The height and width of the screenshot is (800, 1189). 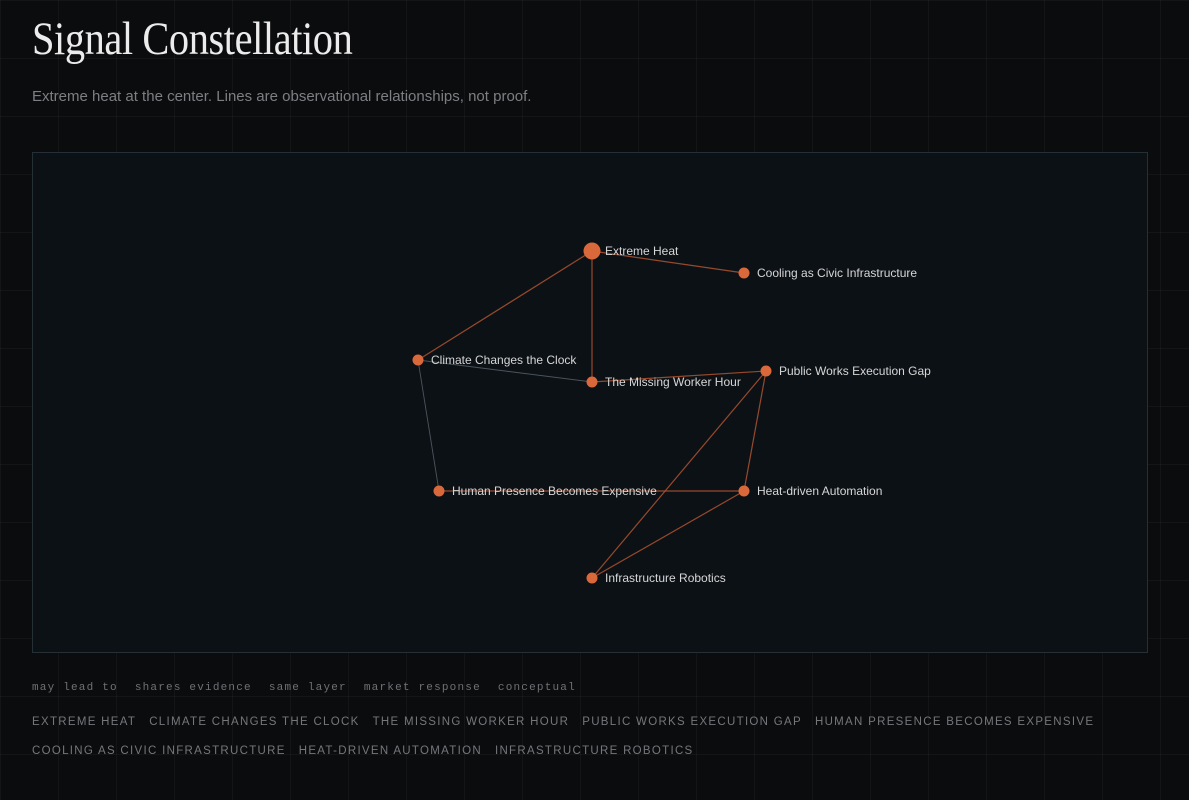 I want to click on node-dot-robotics, so click(x=592, y=578).